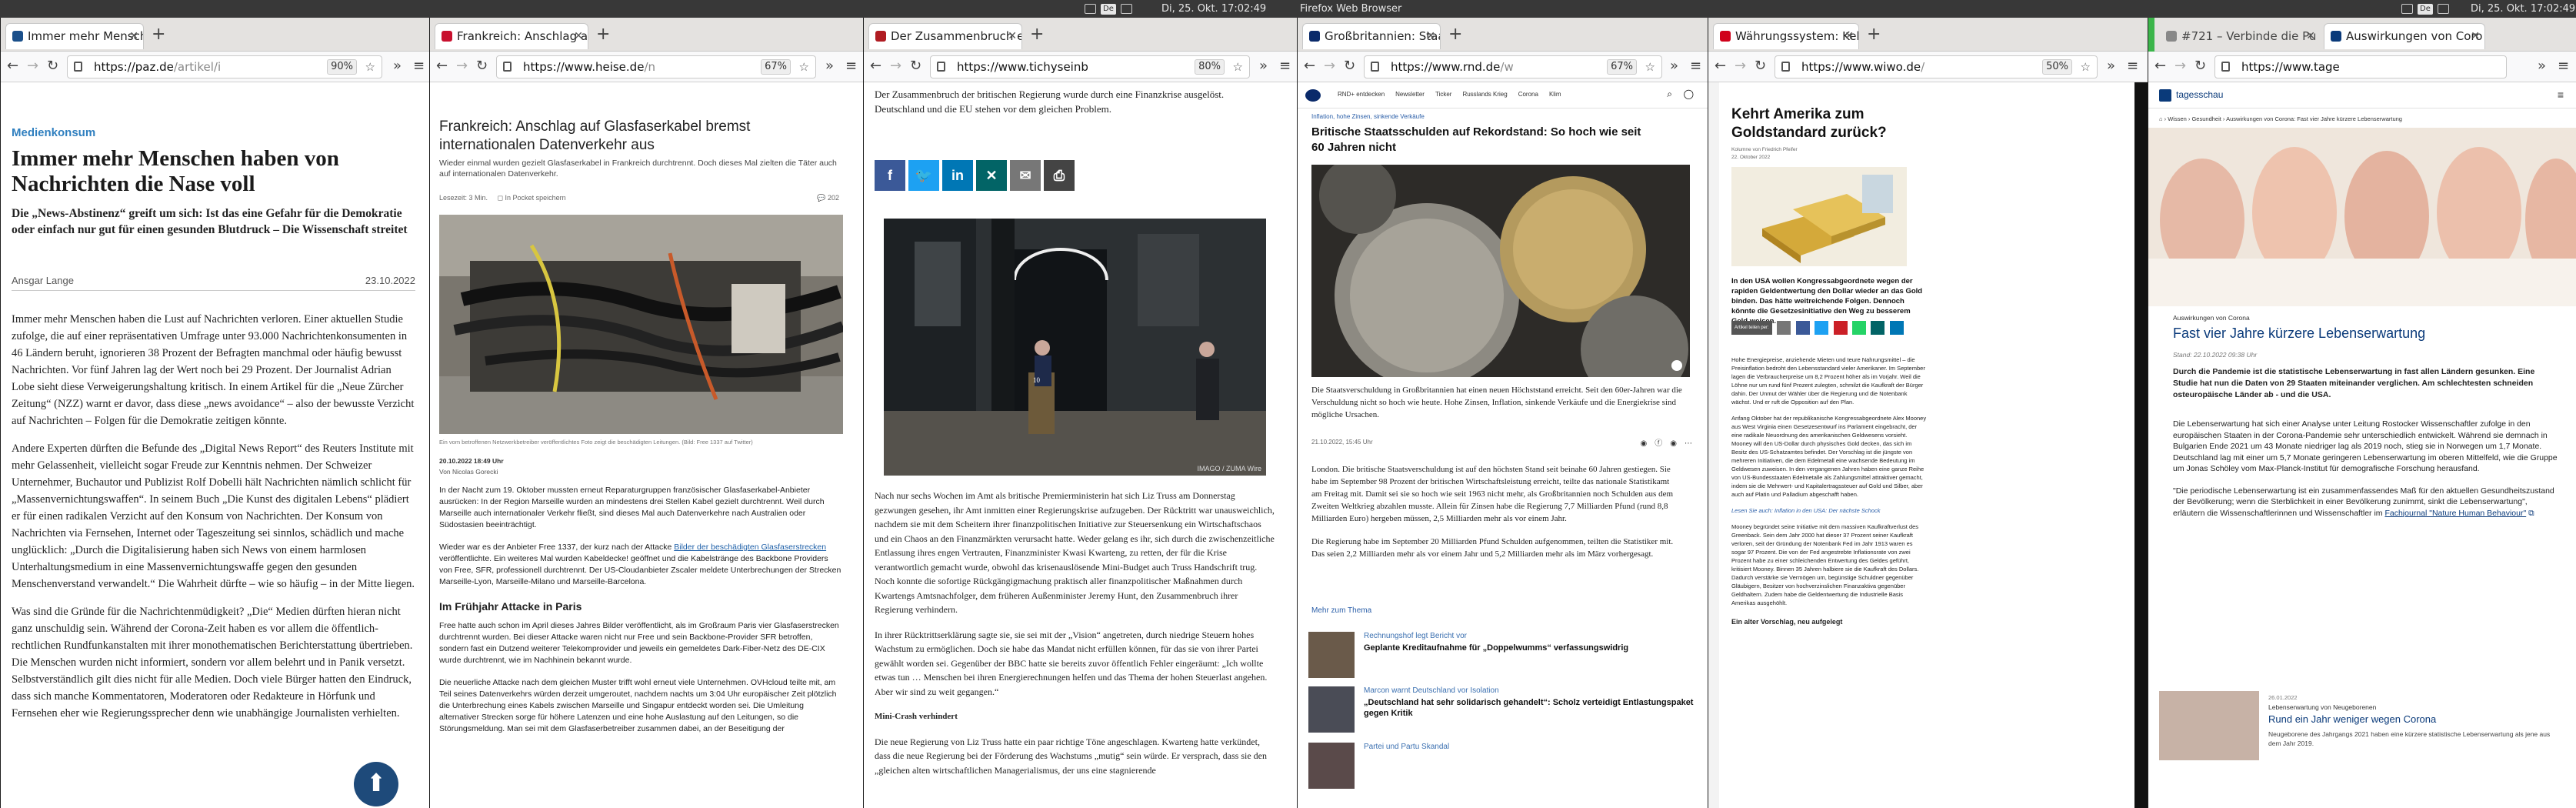  Describe the element at coordinates (945, 36) in the screenshot. I see `tab-tichyseinblick: Der Zusammenbruch ein ✕` at that location.